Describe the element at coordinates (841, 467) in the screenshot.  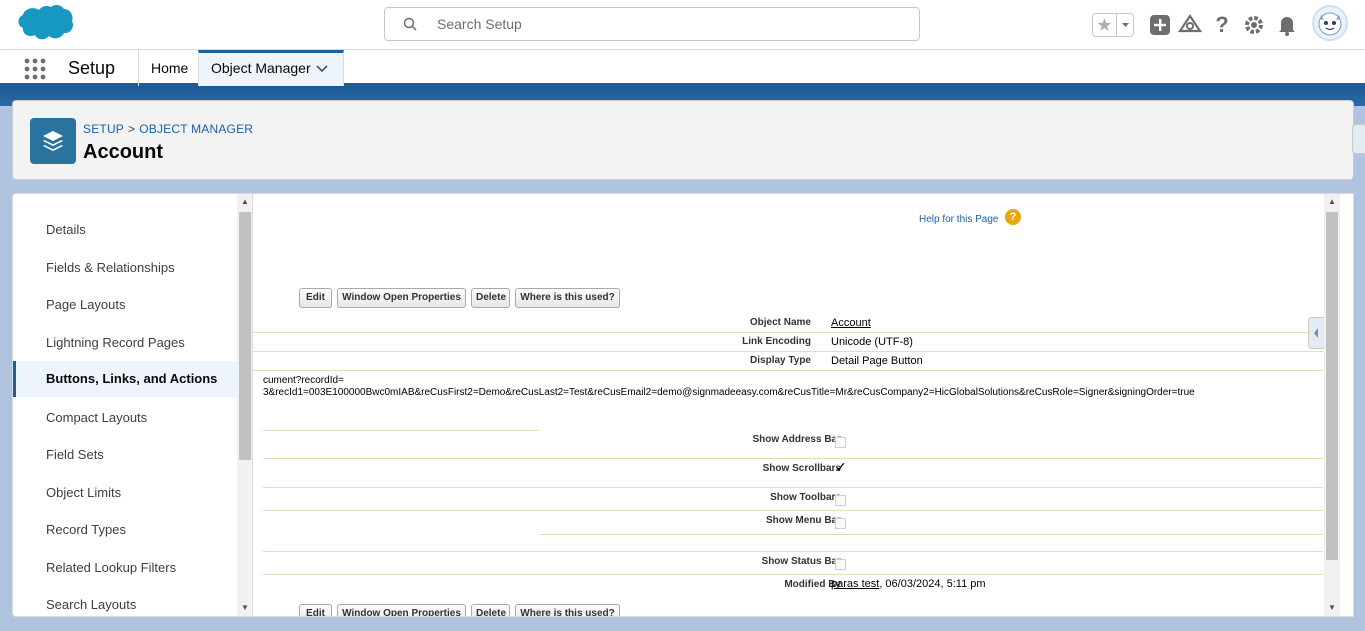
I see `show-scrollbars-checkmark-icon: ✓` at that location.